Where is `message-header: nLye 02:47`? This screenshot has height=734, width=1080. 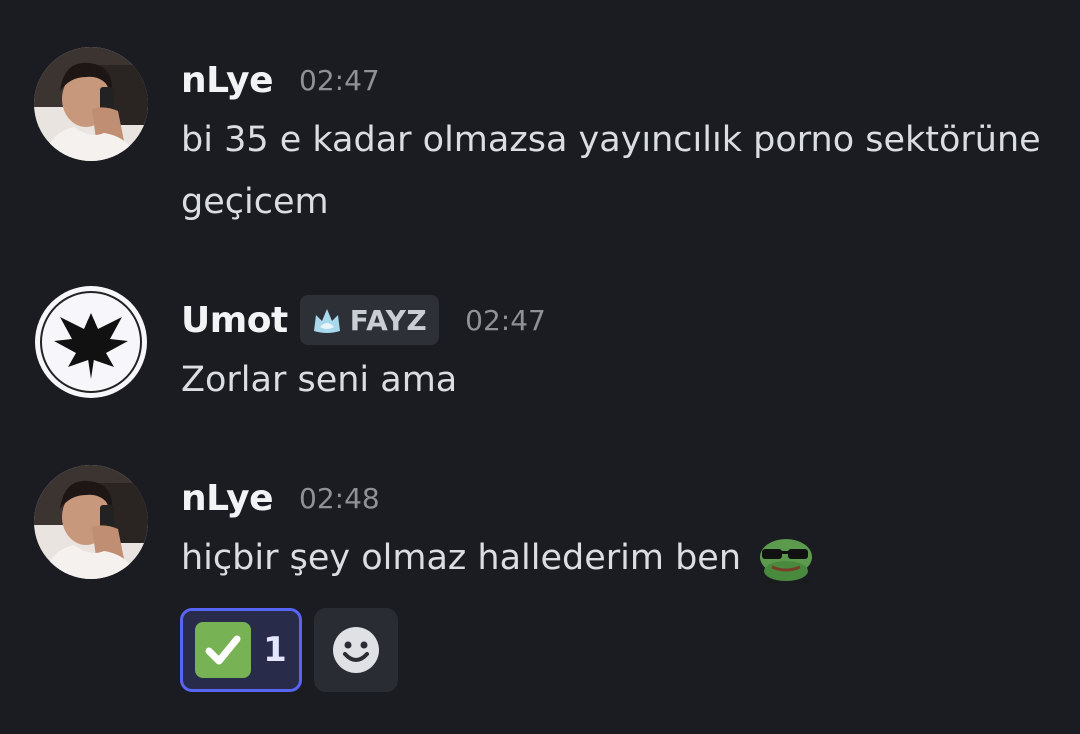
message-header: nLye 02:47 is located at coordinates (280, 80).